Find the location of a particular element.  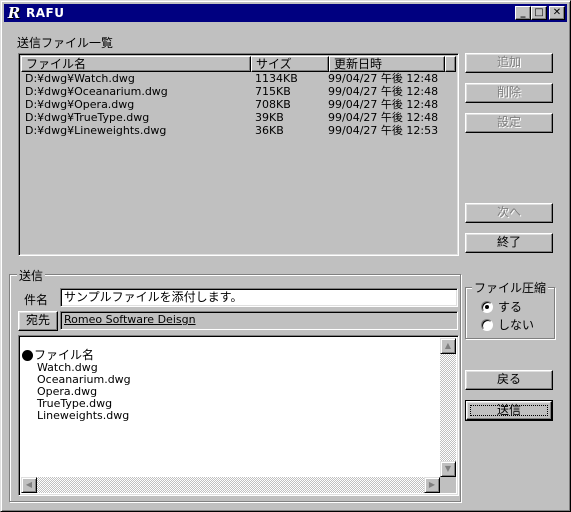

back-button: 戻る is located at coordinates (509, 380).